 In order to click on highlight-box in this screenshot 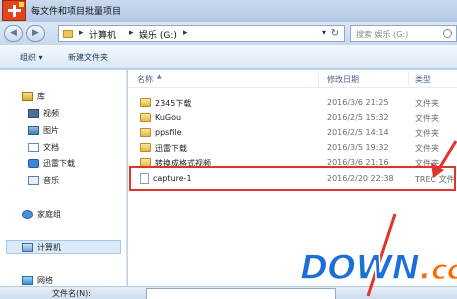, I will do `click(292, 178)`.